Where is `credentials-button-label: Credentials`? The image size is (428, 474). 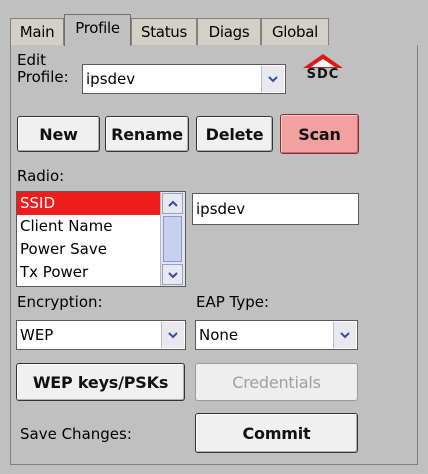
credentials-button-label: Credentials is located at coordinates (276, 382).